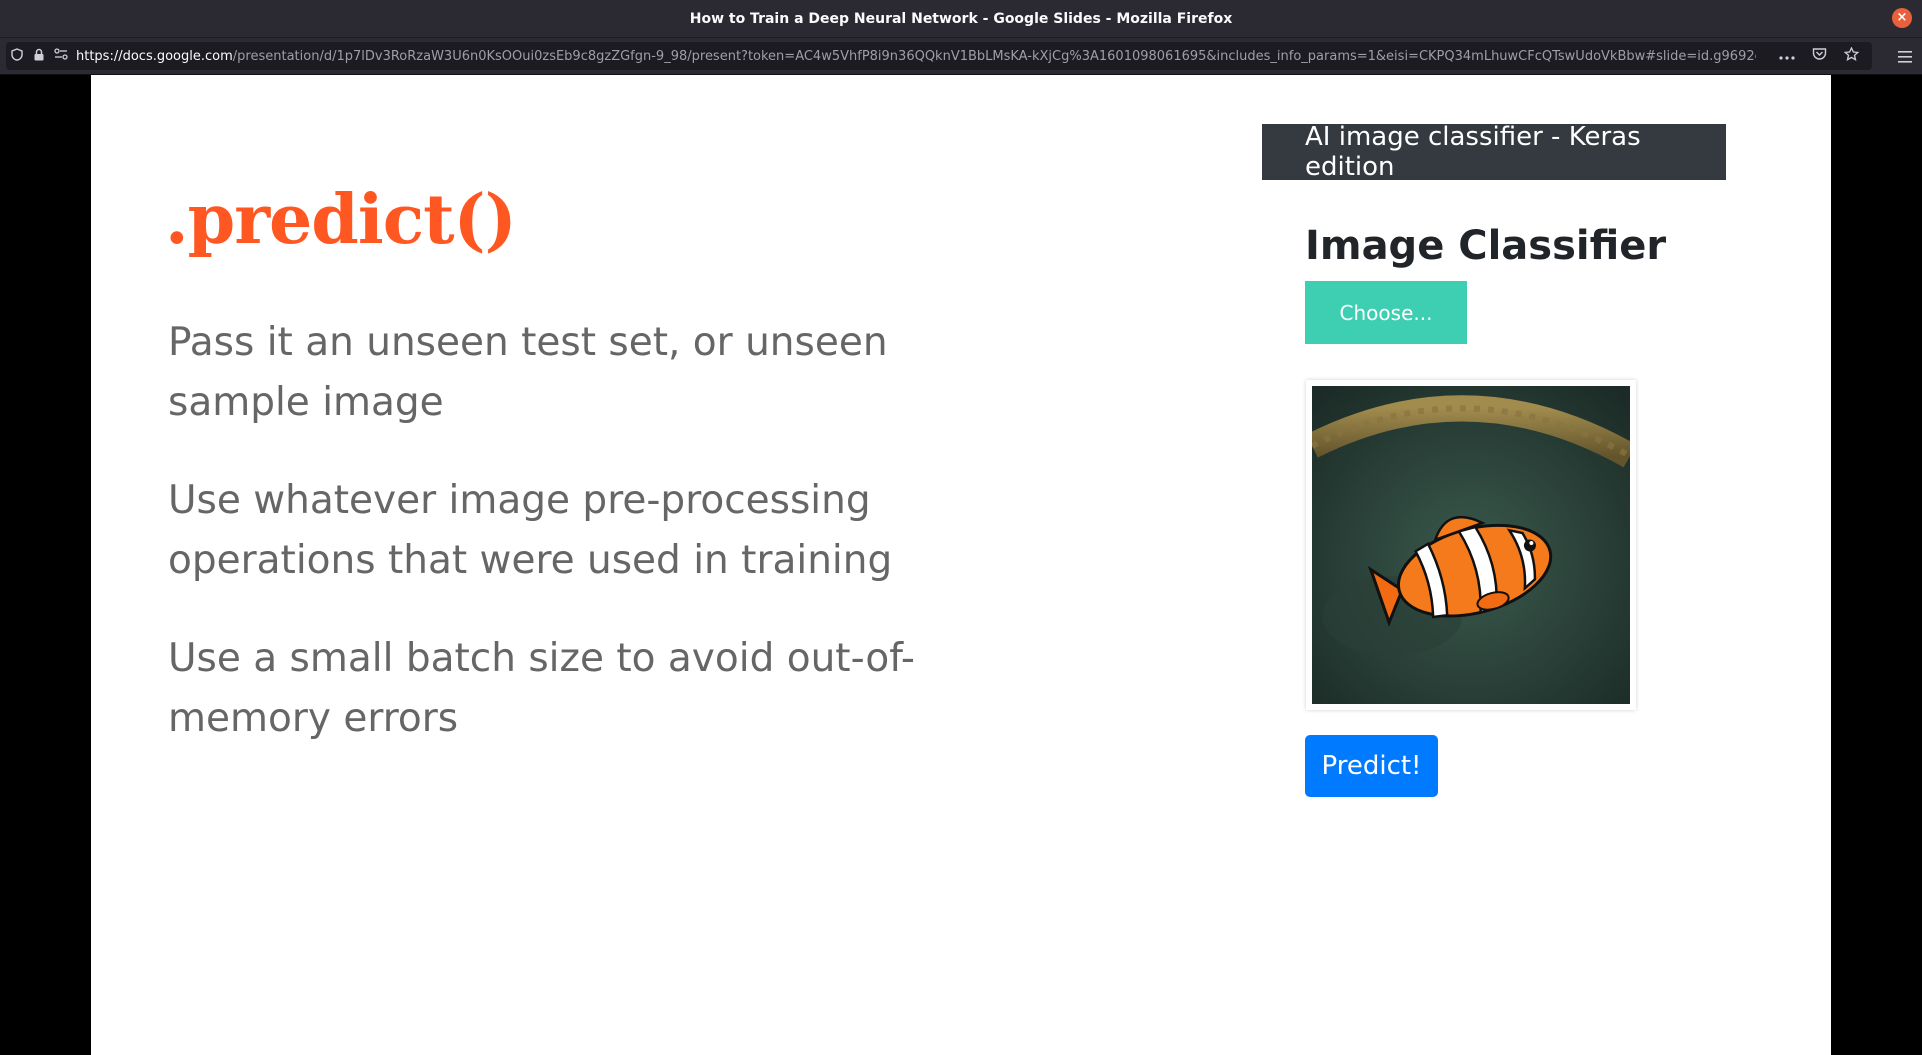  I want to click on pocket-icon, so click(1819, 56).